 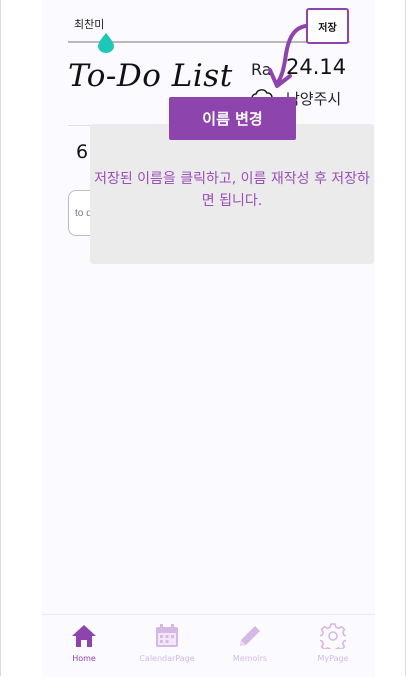 What do you see at coordinates (167, 658) in the screenshot?
I see `nav-label-calendar: CalendarPage` at bounding box center [167, 658].